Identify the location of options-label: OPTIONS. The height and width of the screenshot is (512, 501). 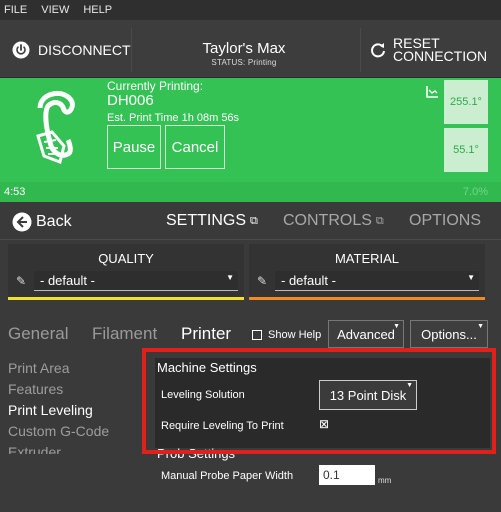
(445, 220).